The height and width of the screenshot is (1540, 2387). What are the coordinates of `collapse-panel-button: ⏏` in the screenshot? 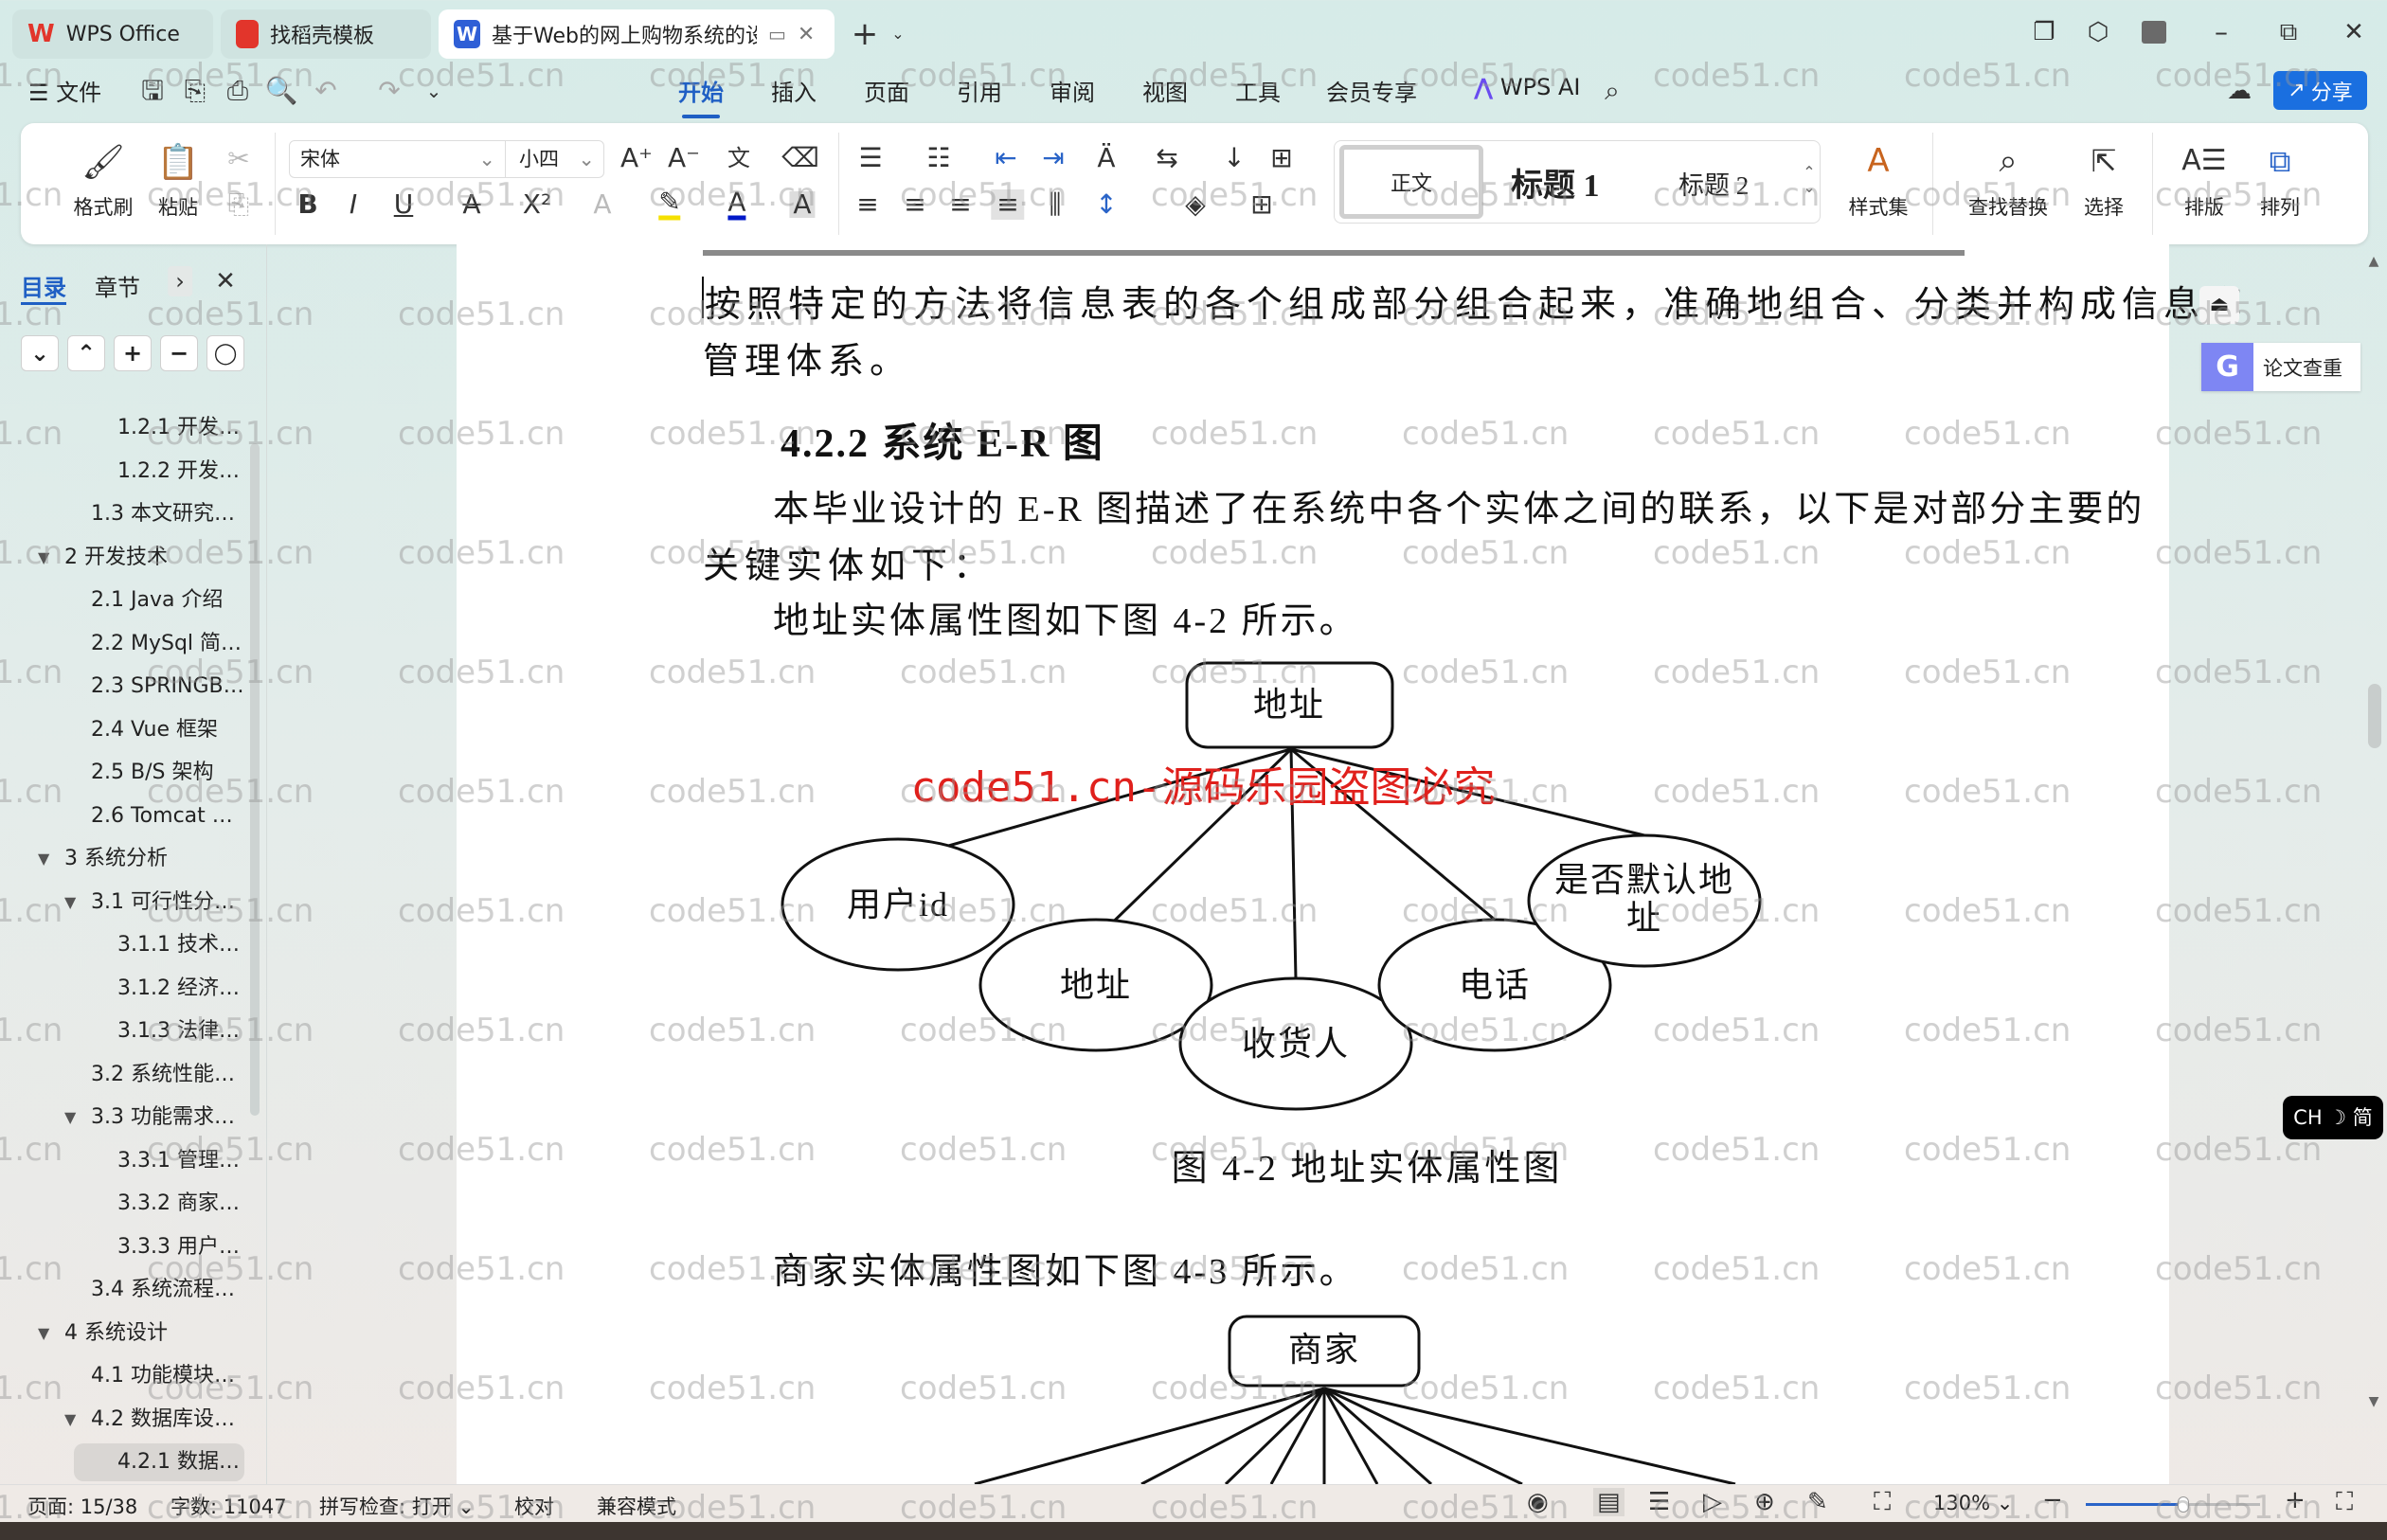 It's located at (2219, 305).